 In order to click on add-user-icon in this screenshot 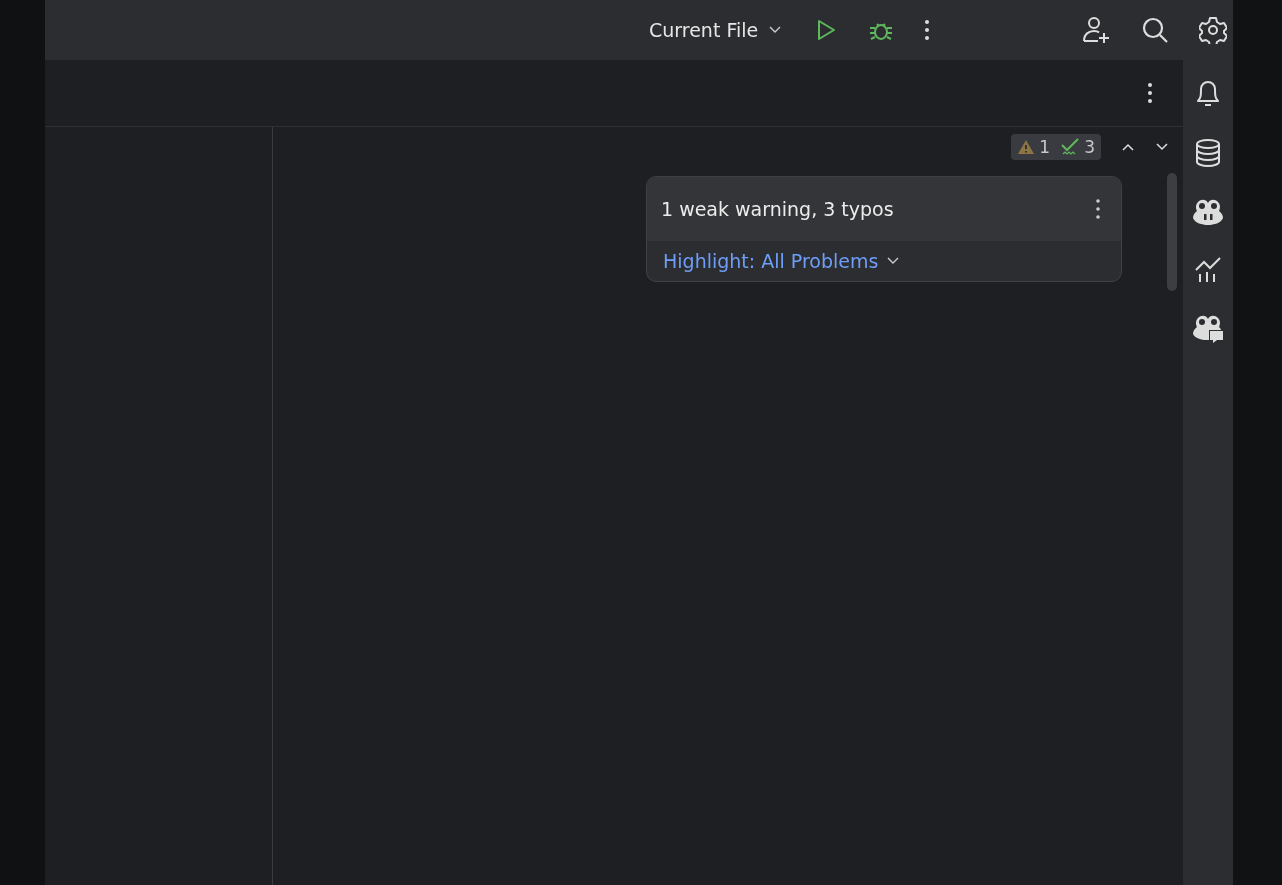, I will do `click(1096, 30)`.